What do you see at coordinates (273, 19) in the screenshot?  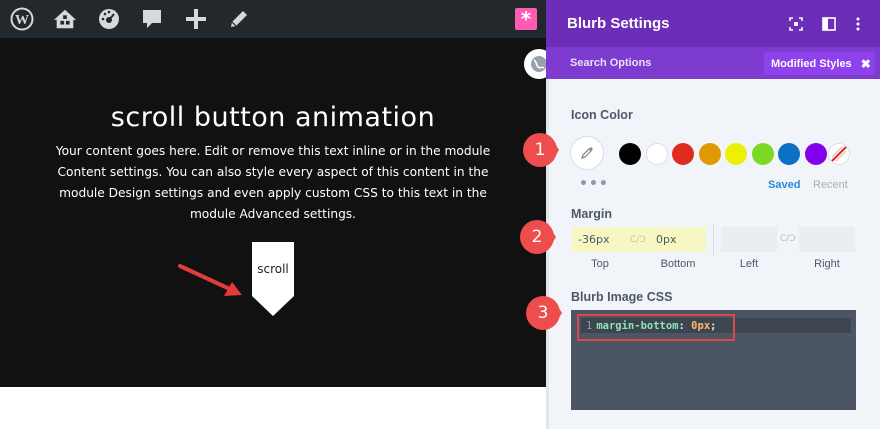 I see `admin-bar: W *` at bounding box center [273, 19].